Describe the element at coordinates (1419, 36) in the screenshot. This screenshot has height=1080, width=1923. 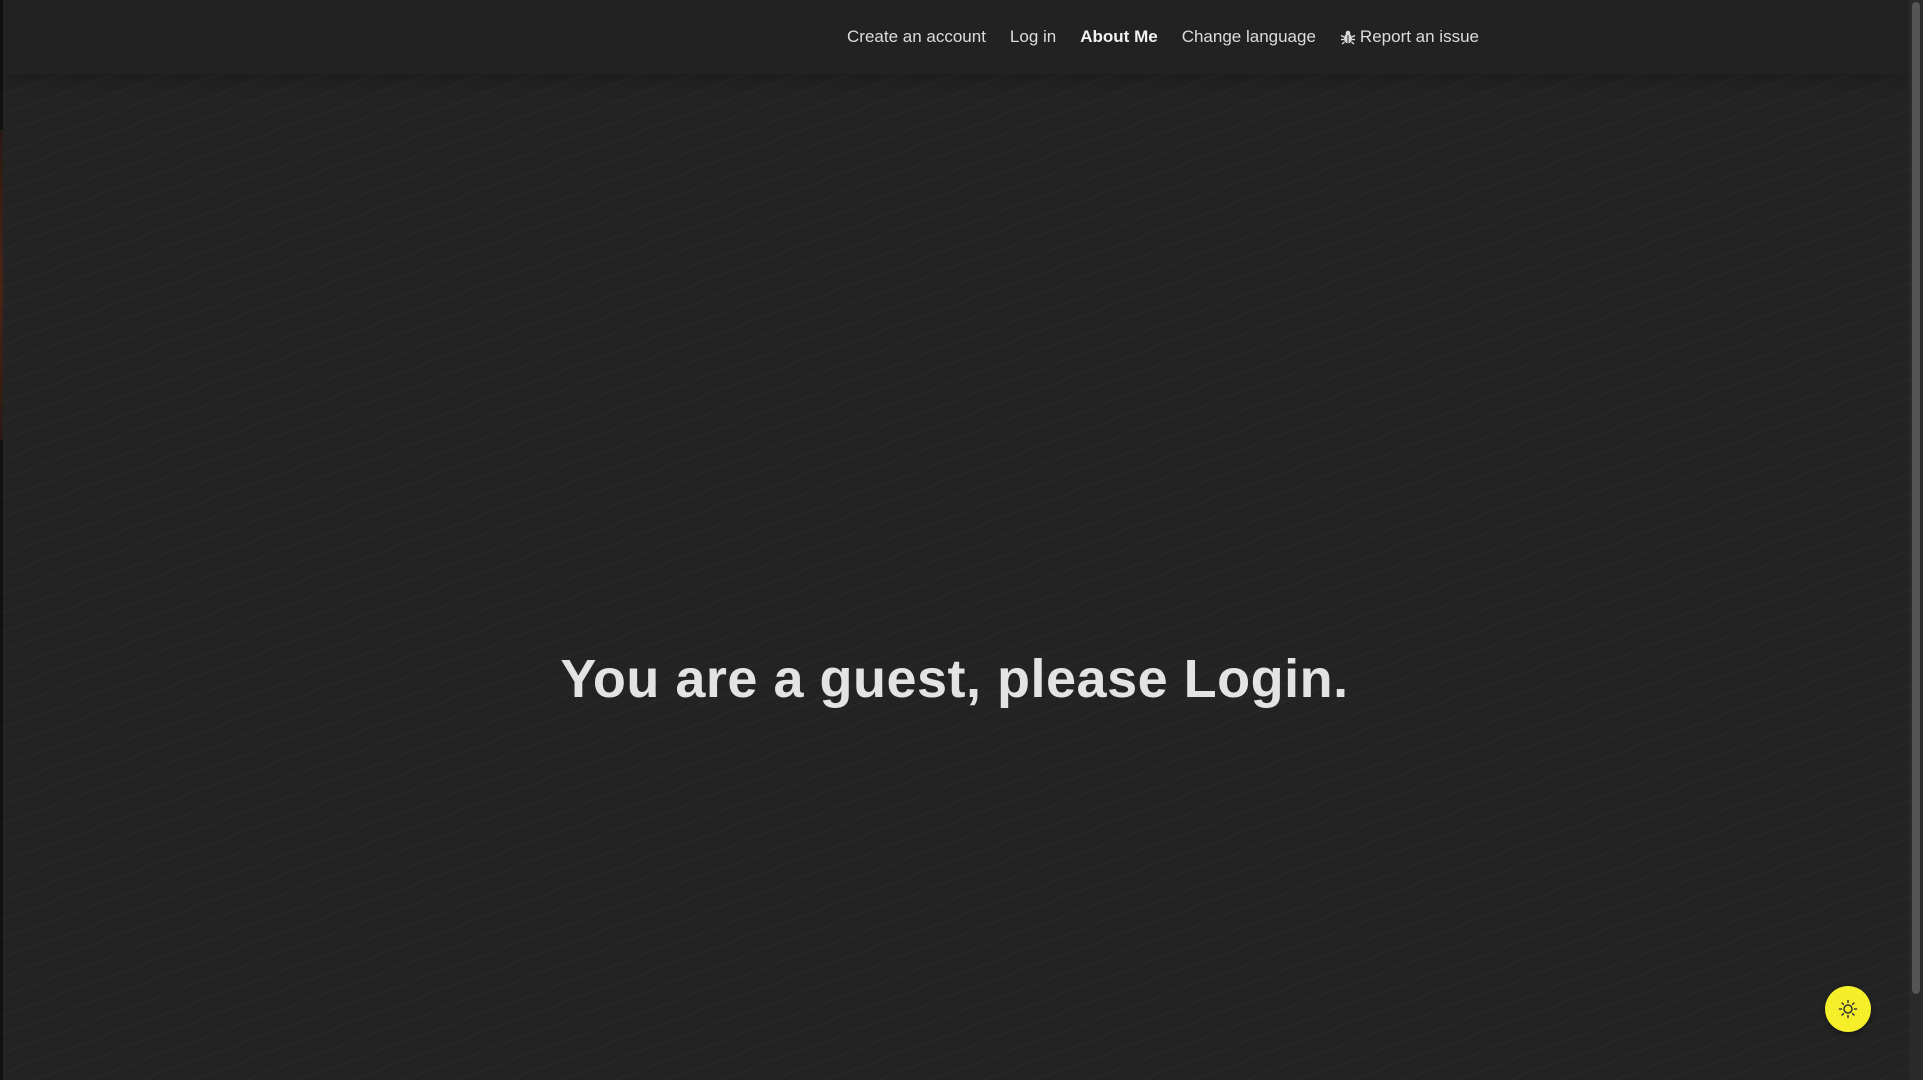
I see `nav-report-issue-label: Report an issue` at that location.